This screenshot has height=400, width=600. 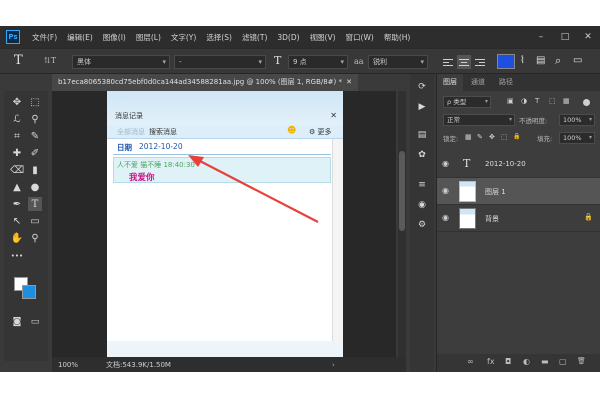 What do you see at coordinates (17, 170) in the screenshot?
I see `eraser-tool-icon: ⌫` at bounding box center [17, 170].